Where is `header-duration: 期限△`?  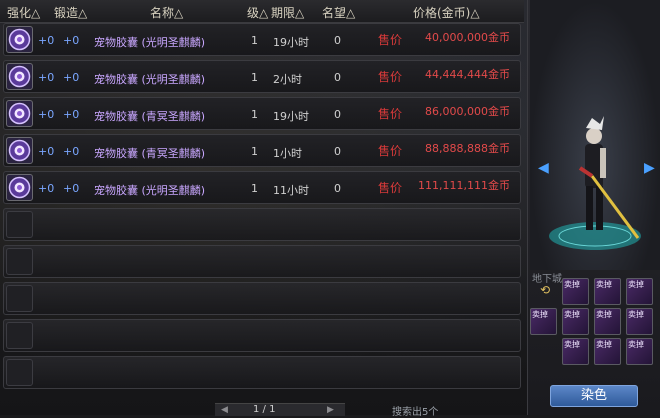
header-duration: 期限△ is located at coordinates (287, 12).